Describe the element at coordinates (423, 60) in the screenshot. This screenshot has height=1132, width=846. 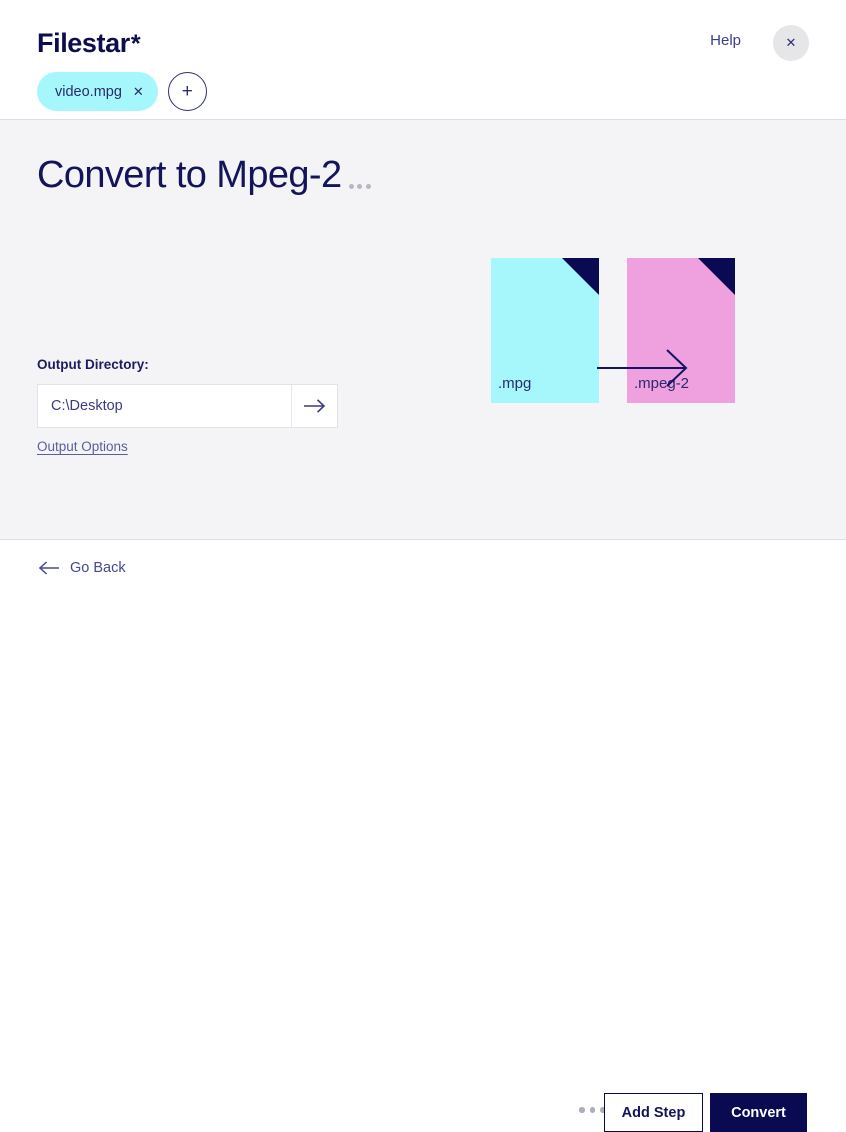
I see `app-header: Filestar* Help ✕ video.mpg ✕ +` at that location.